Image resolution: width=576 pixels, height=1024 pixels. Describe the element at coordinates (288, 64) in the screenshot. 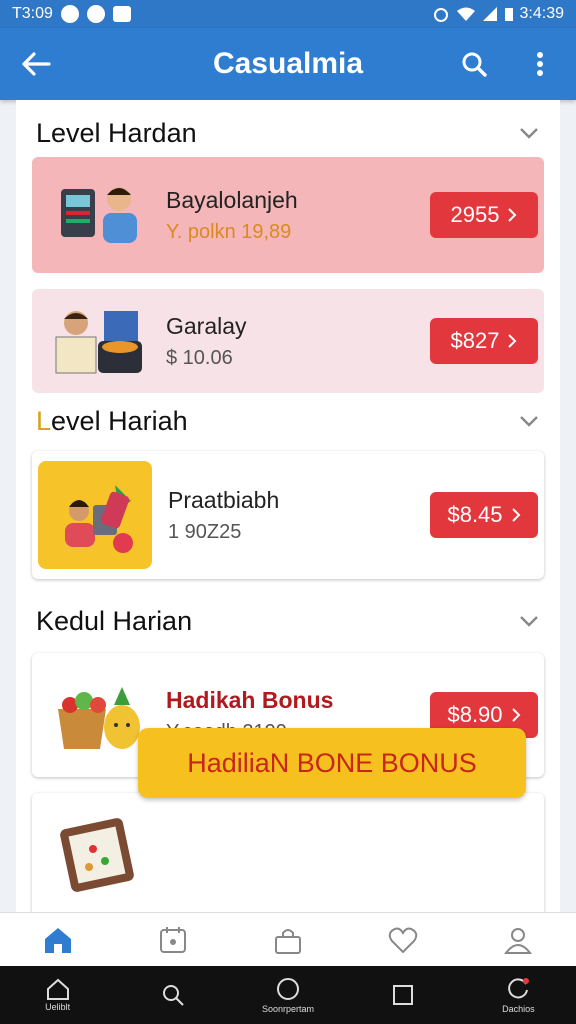

I see `app-bar: Casualmia` at that location.